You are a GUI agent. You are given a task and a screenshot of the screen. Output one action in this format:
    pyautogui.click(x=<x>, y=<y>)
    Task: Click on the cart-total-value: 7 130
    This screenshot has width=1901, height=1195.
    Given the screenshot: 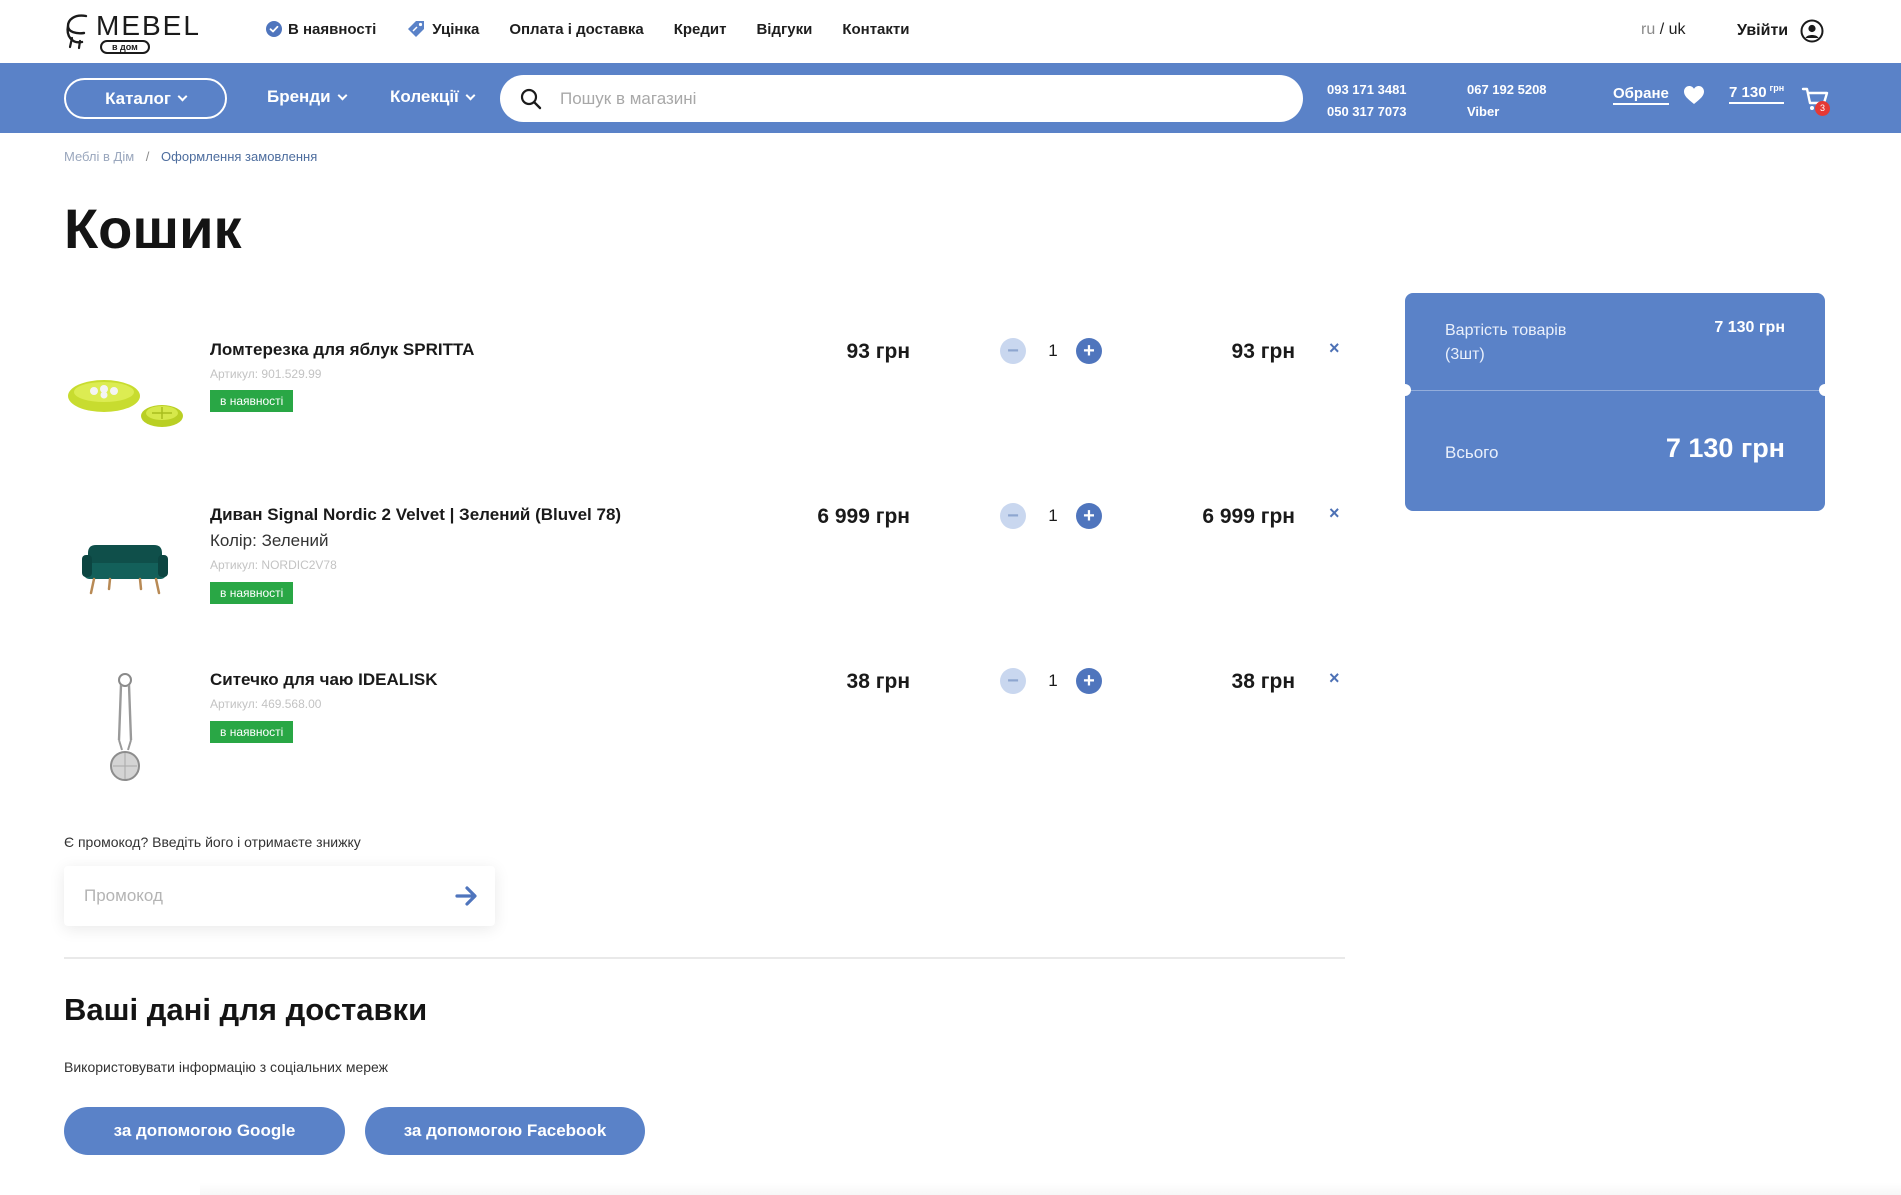 What is the action you would take?
    pyautogui.click(x=1748, y=92)
    